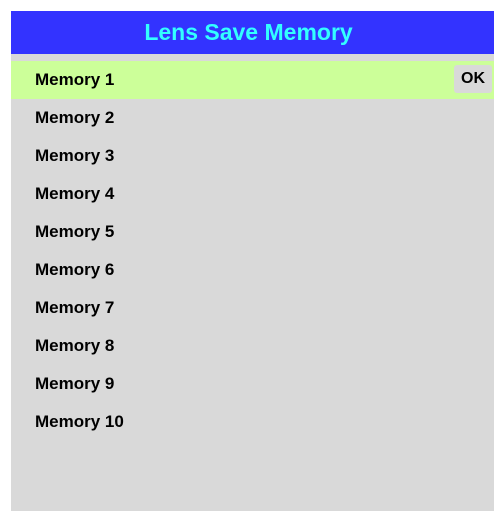 This screenshot has height=511, width=494. I want to click on memory-item-label: Memory 9, so click(75, 383).